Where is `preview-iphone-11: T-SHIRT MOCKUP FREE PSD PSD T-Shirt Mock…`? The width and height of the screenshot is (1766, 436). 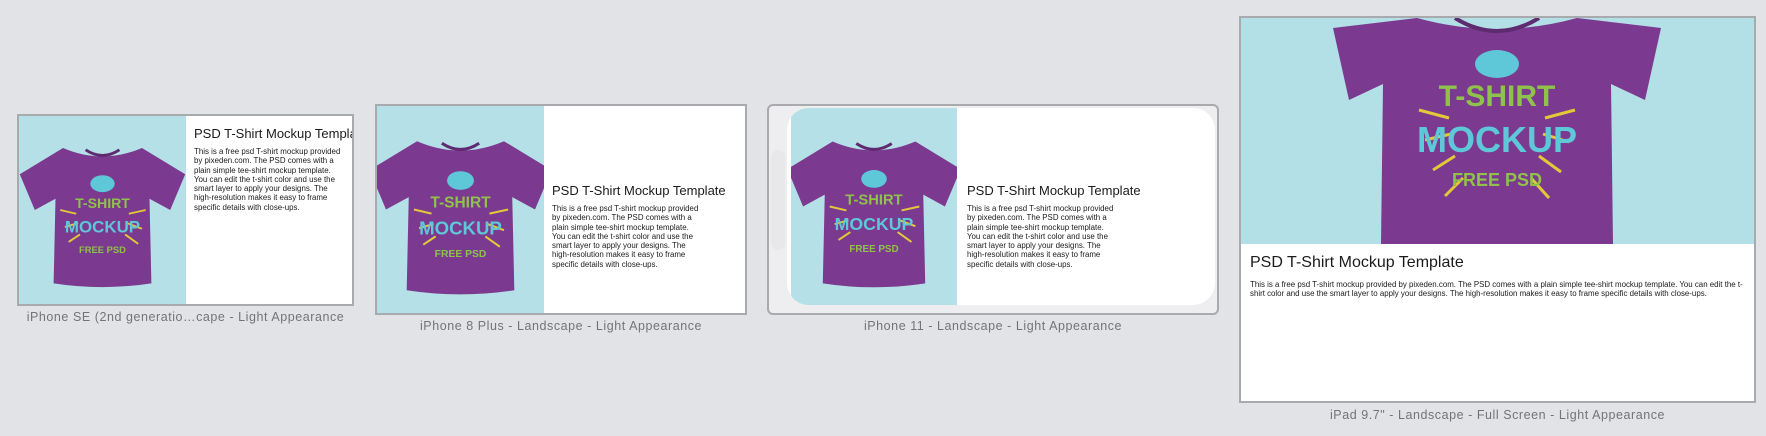 preview-iphone-11: T-SHIRT MOCKUP FREE PSD PSD T-Shirt Mock… is located at coordinates (993, 209).